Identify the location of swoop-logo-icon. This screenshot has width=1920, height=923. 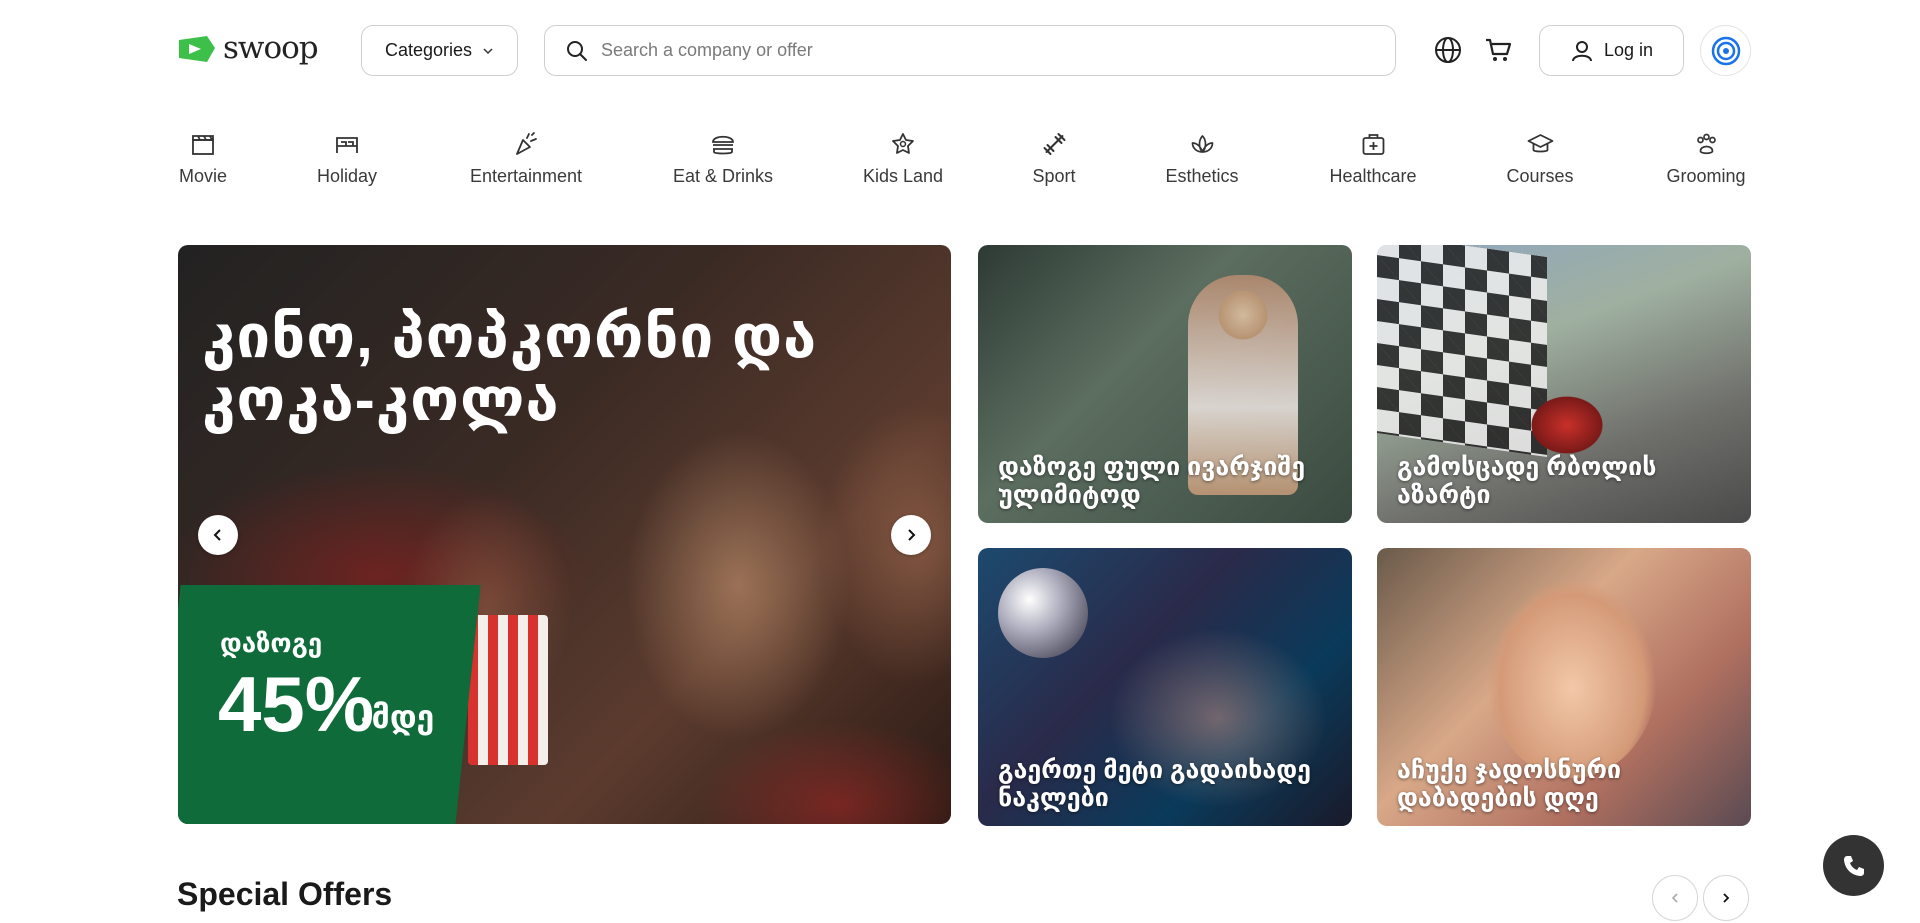
(197, 48).